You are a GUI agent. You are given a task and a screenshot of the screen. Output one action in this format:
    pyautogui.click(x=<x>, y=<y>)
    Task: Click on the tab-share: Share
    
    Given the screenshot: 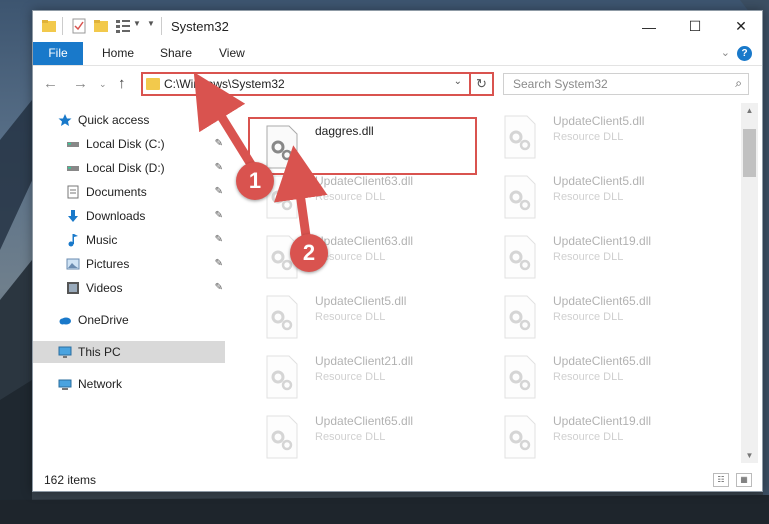 What is the action you would take?
    pyautogui.click(x=176, y=53)
    